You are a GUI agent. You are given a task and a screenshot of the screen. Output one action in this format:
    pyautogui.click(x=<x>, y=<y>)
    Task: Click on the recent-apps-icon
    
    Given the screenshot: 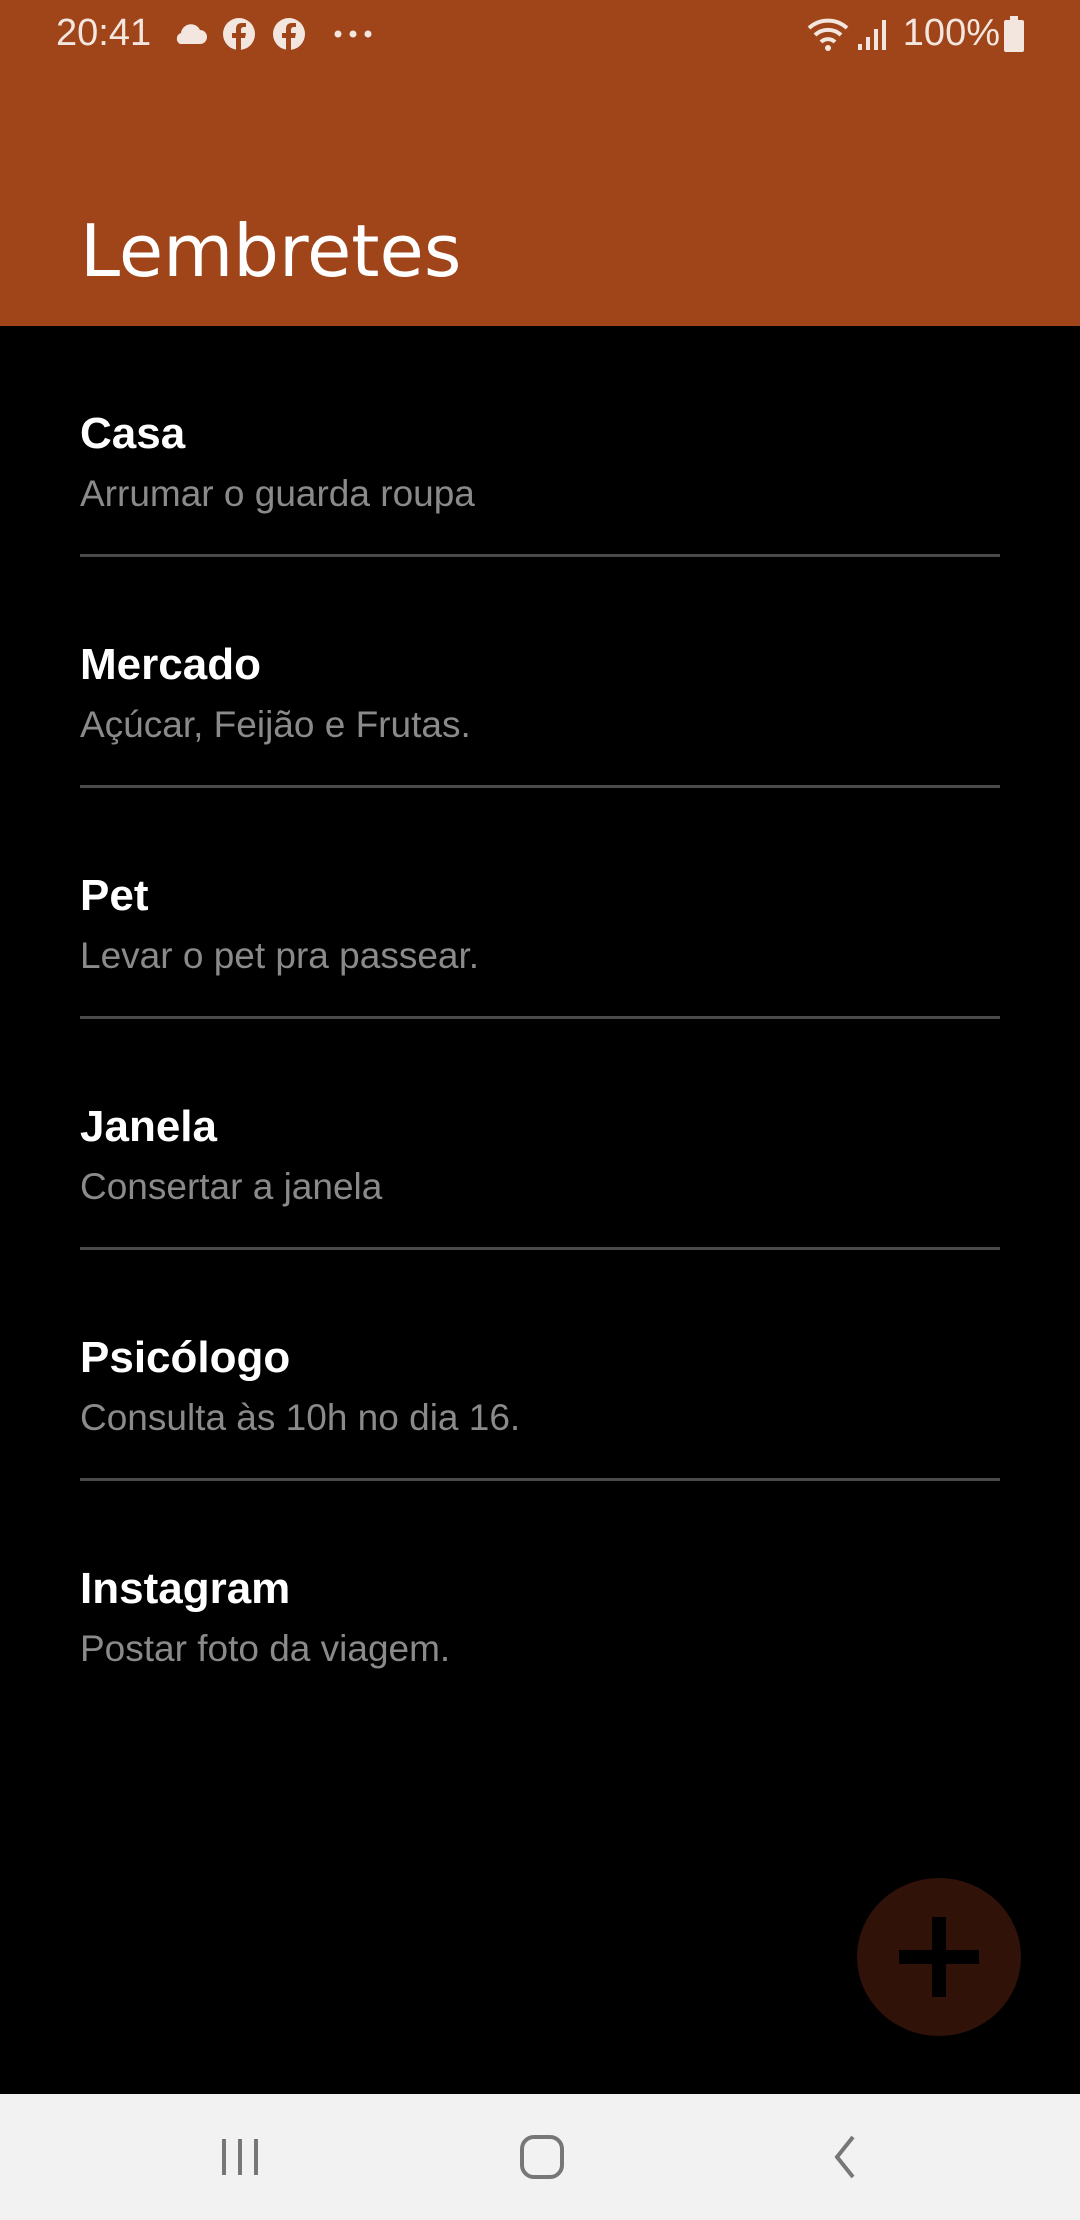 What is the action you would take?
    pyautogui.click(x=240, y=2157)
    